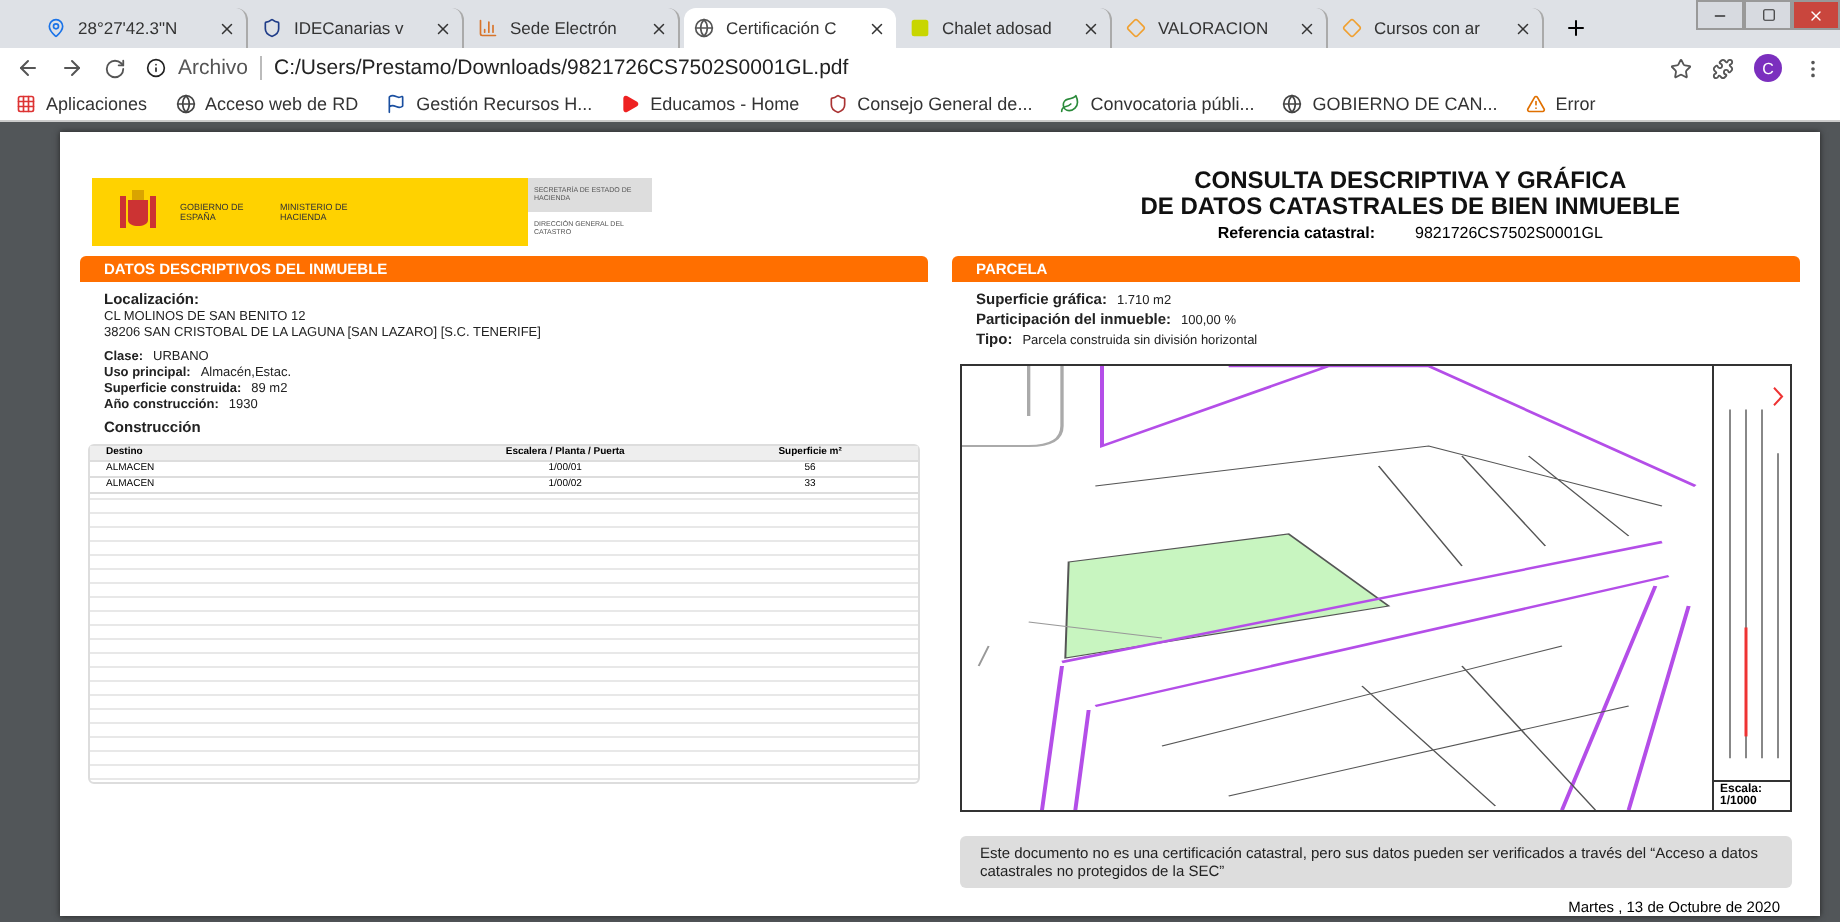  Describe the element at coordinates (1768, 68) in the screenshot. I see `profile-avatar: C` at that location.